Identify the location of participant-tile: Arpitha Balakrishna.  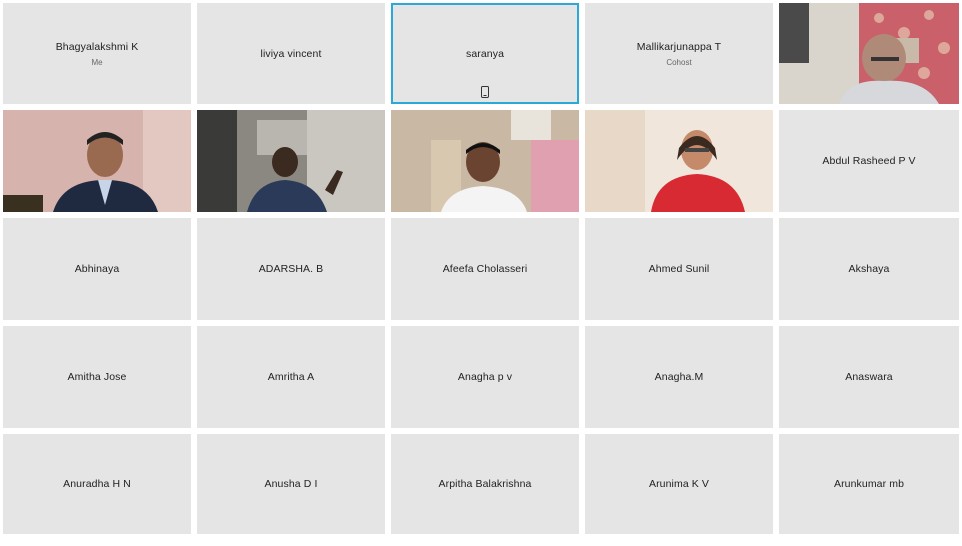
(485, 484).